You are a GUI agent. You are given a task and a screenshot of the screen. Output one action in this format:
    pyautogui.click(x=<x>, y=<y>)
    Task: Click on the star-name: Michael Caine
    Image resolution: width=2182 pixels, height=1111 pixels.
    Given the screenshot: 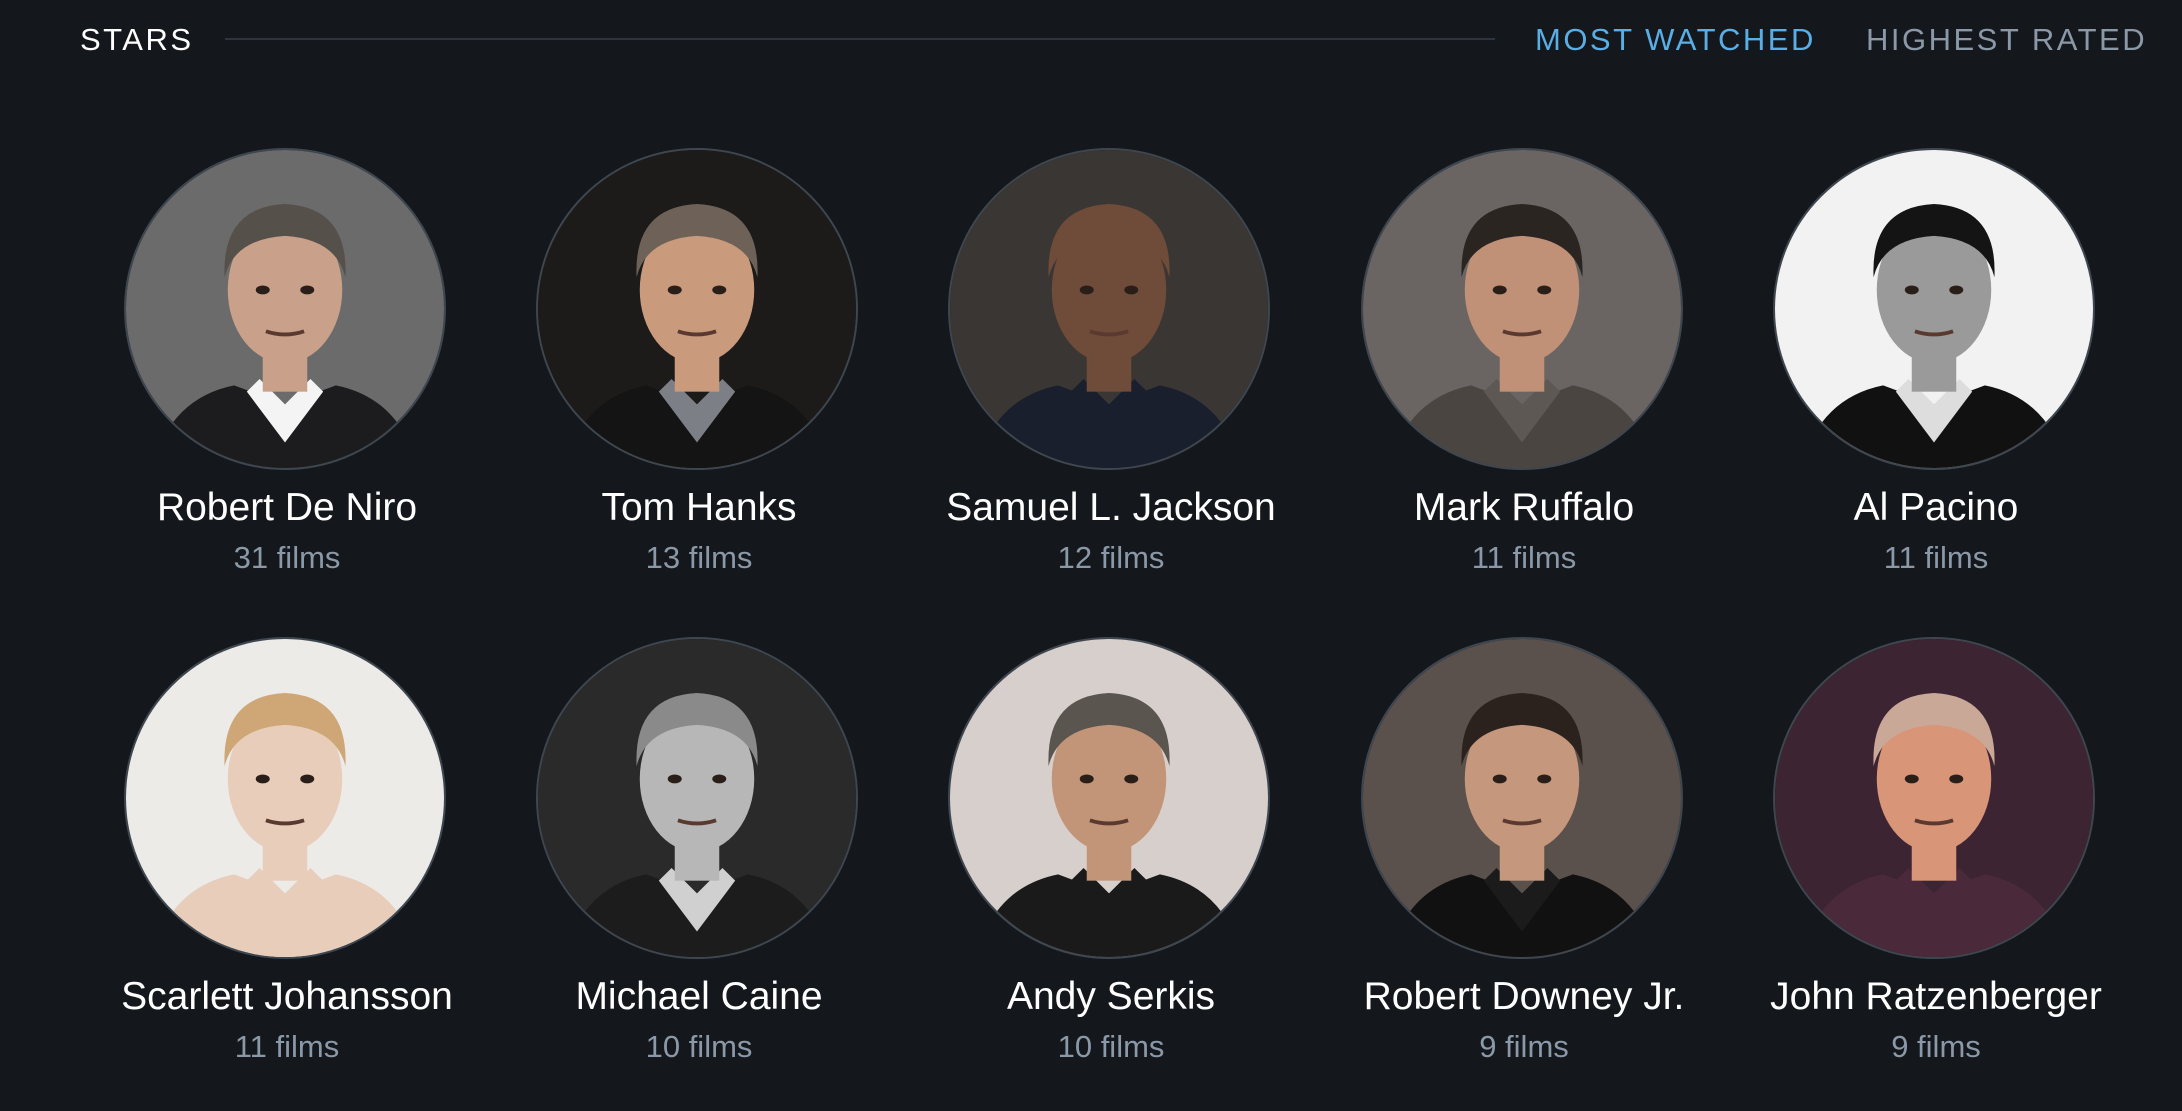 What is the action you would take?
    pyautogui.click(x=699, y=997)
    